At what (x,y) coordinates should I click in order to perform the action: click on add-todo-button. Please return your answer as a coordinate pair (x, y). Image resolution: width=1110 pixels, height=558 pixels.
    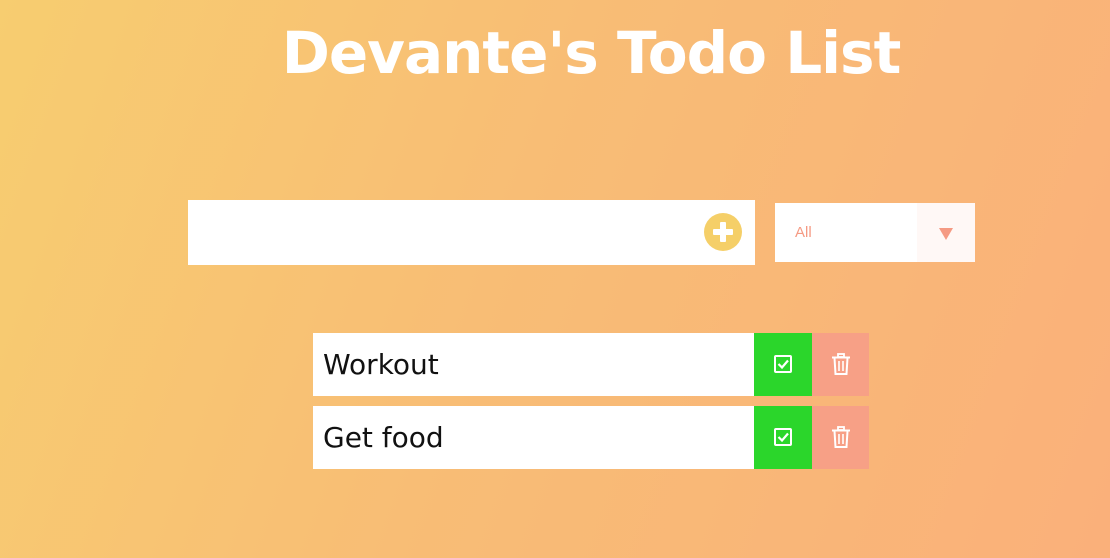
    Looking at the image, I should click on (723, 232).